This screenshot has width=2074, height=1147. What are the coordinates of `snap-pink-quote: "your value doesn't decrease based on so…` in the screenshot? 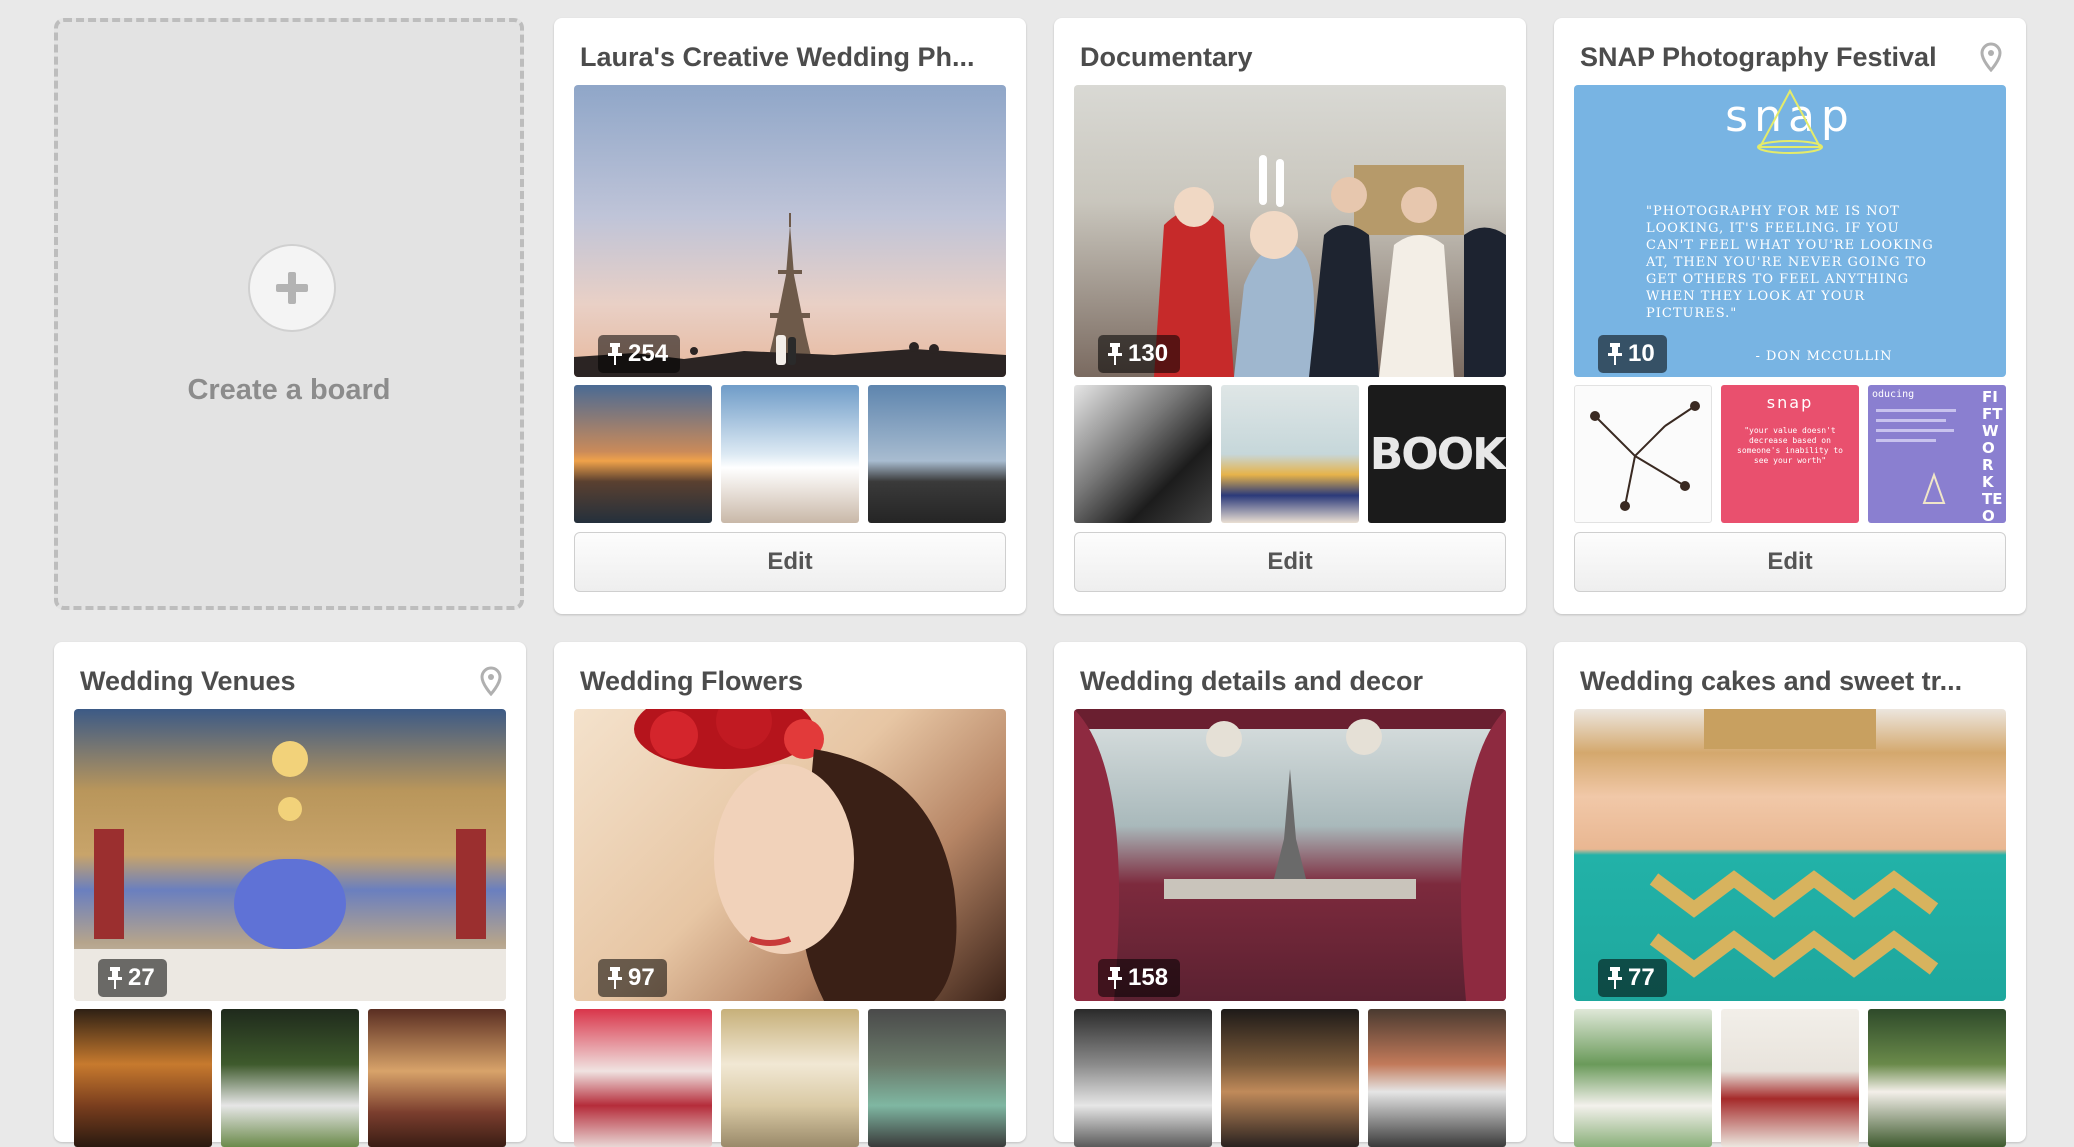 It's located at (1790, 445).